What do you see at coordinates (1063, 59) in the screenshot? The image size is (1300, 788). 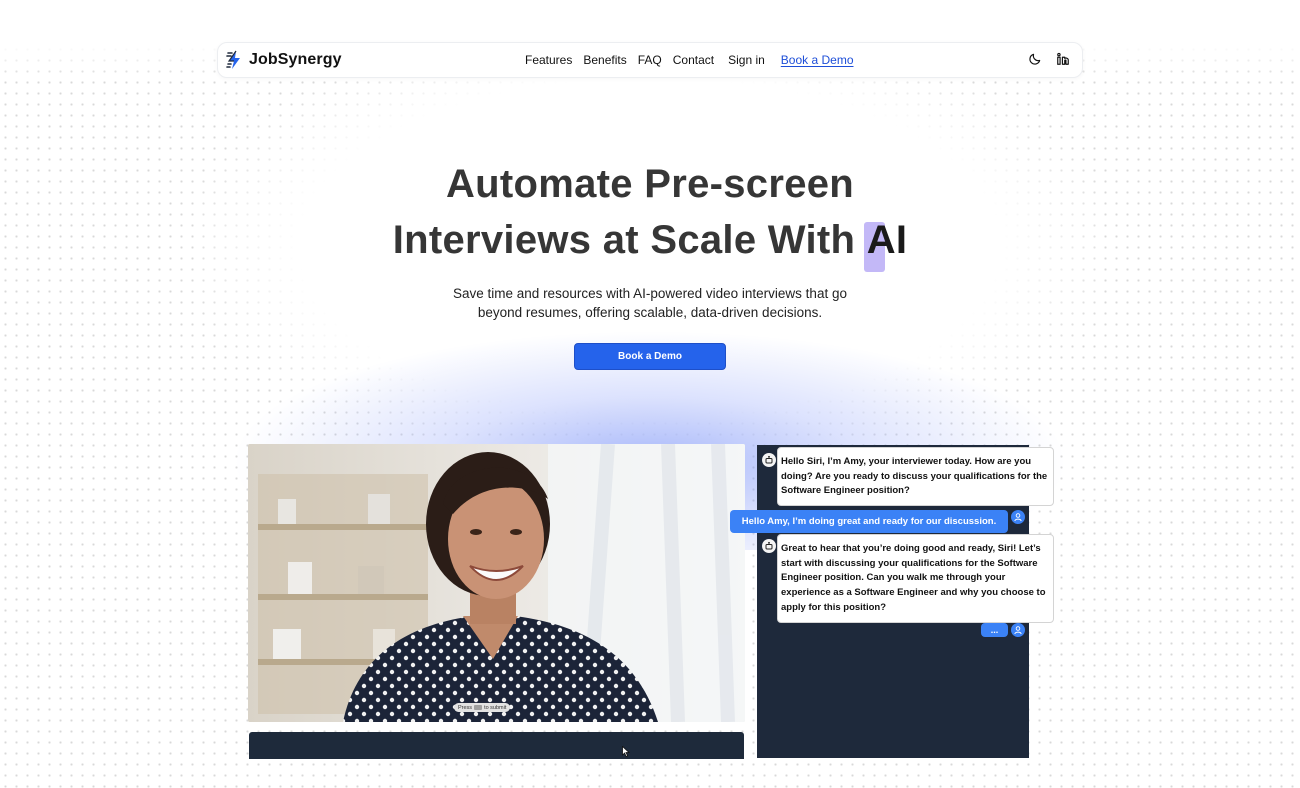 I see `linkedin-icon` at bounding box center [1063, 59].